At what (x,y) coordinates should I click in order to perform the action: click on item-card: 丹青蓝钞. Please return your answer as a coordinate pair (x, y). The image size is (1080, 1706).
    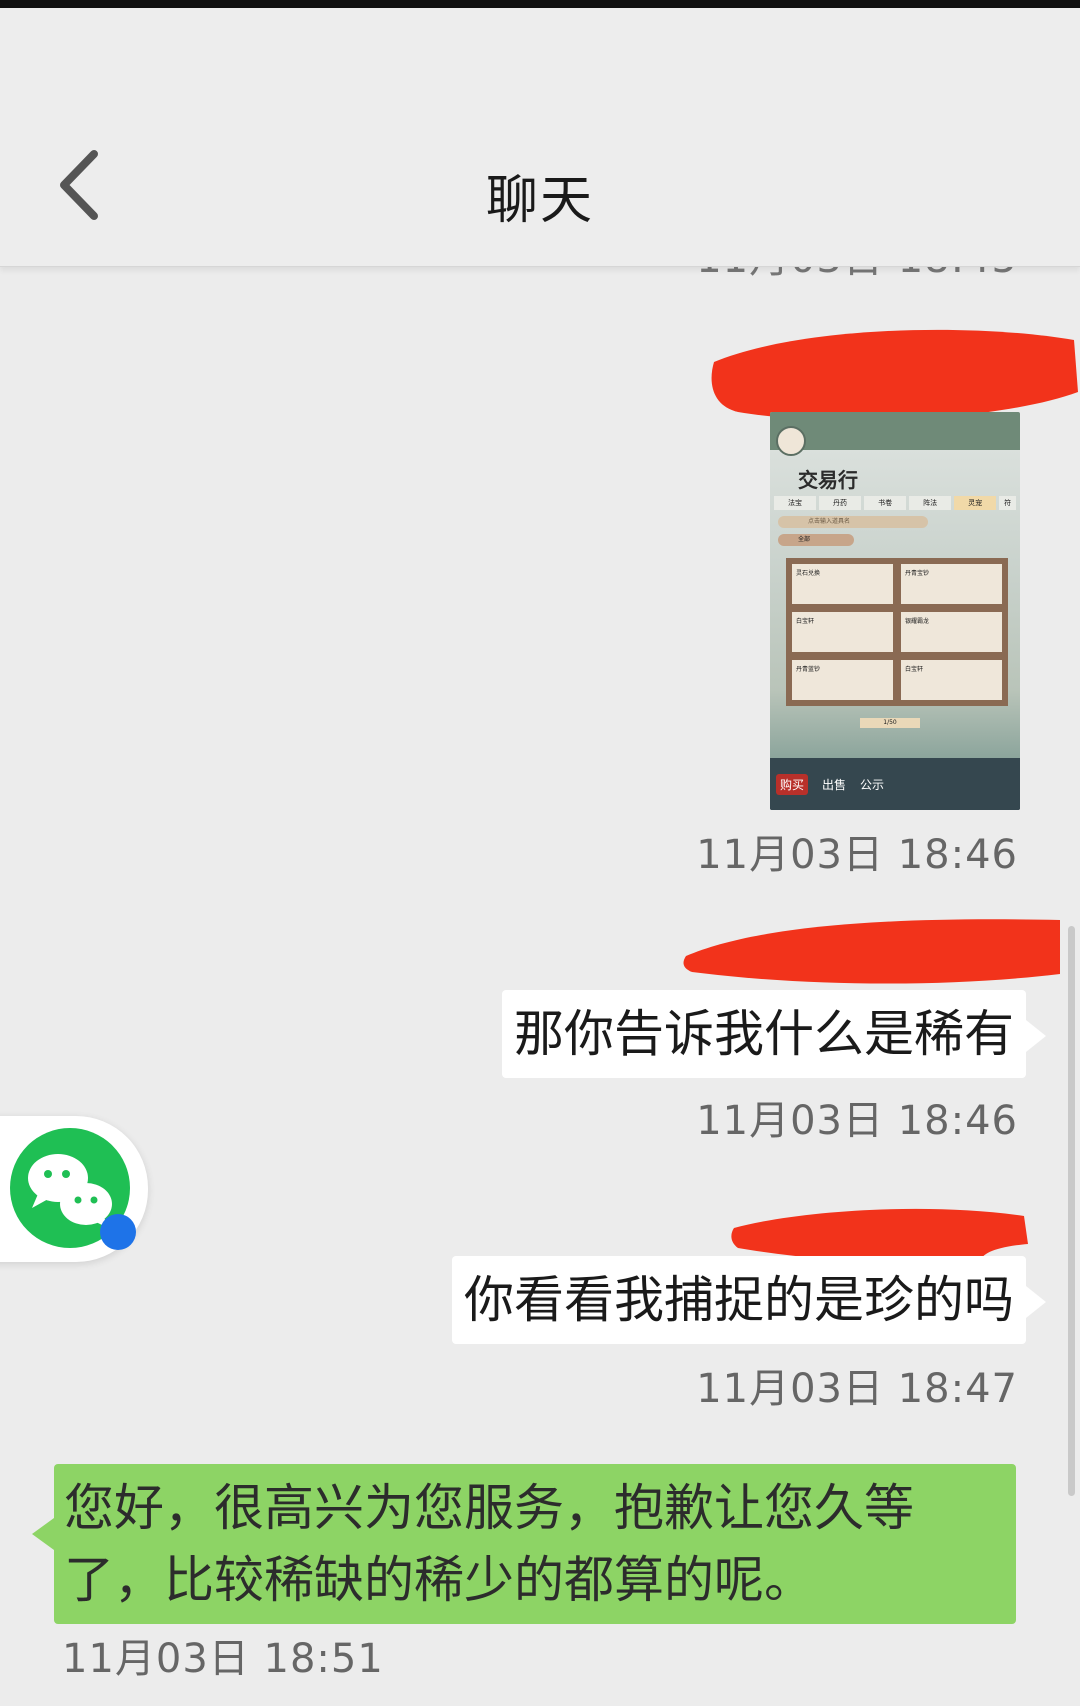
    Looking at the image, I should click on (842, 680).